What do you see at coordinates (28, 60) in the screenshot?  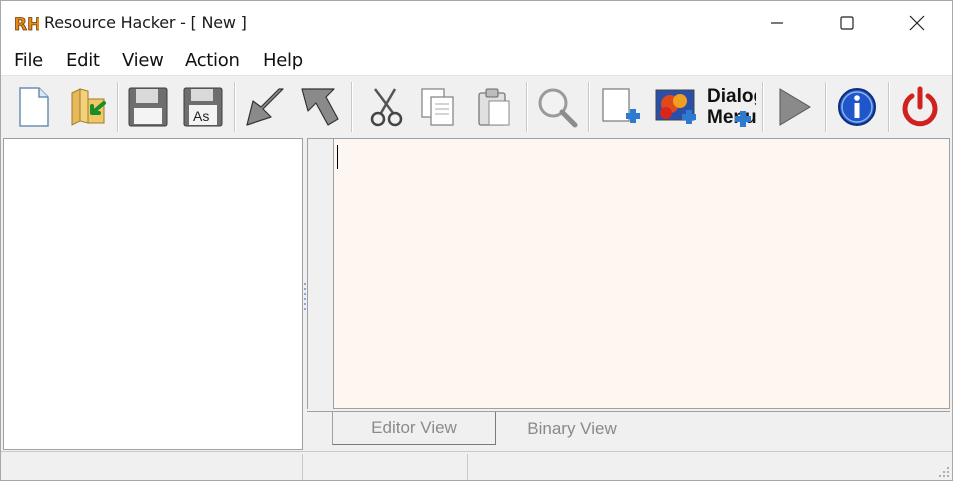 I see `menu-file: File` at bounding box center [28, 60].